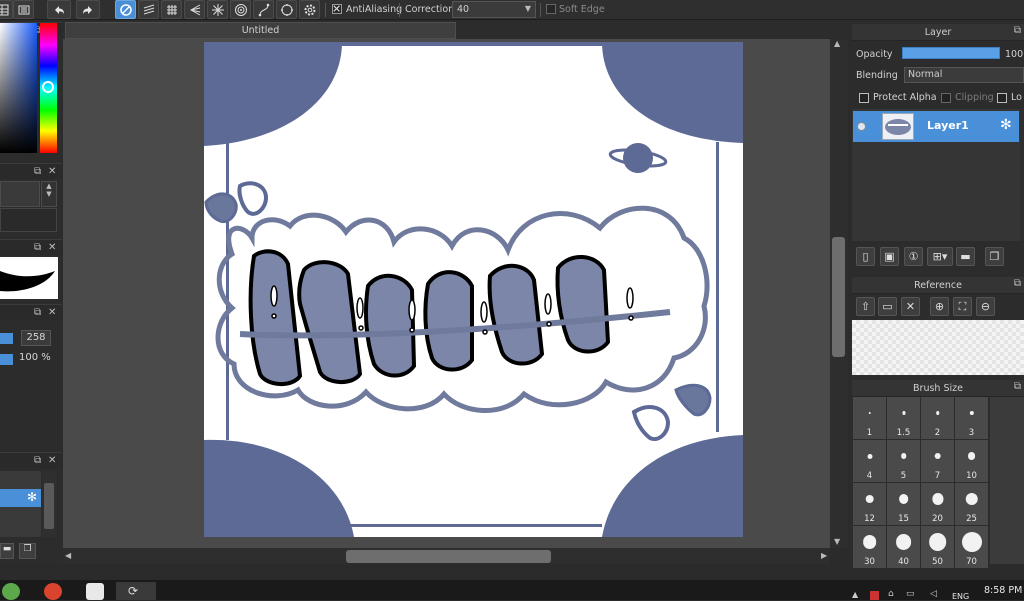  Describe the element at coordinates (869, 461) in the screenshot. I see `brush-size-option: 4` at that location.